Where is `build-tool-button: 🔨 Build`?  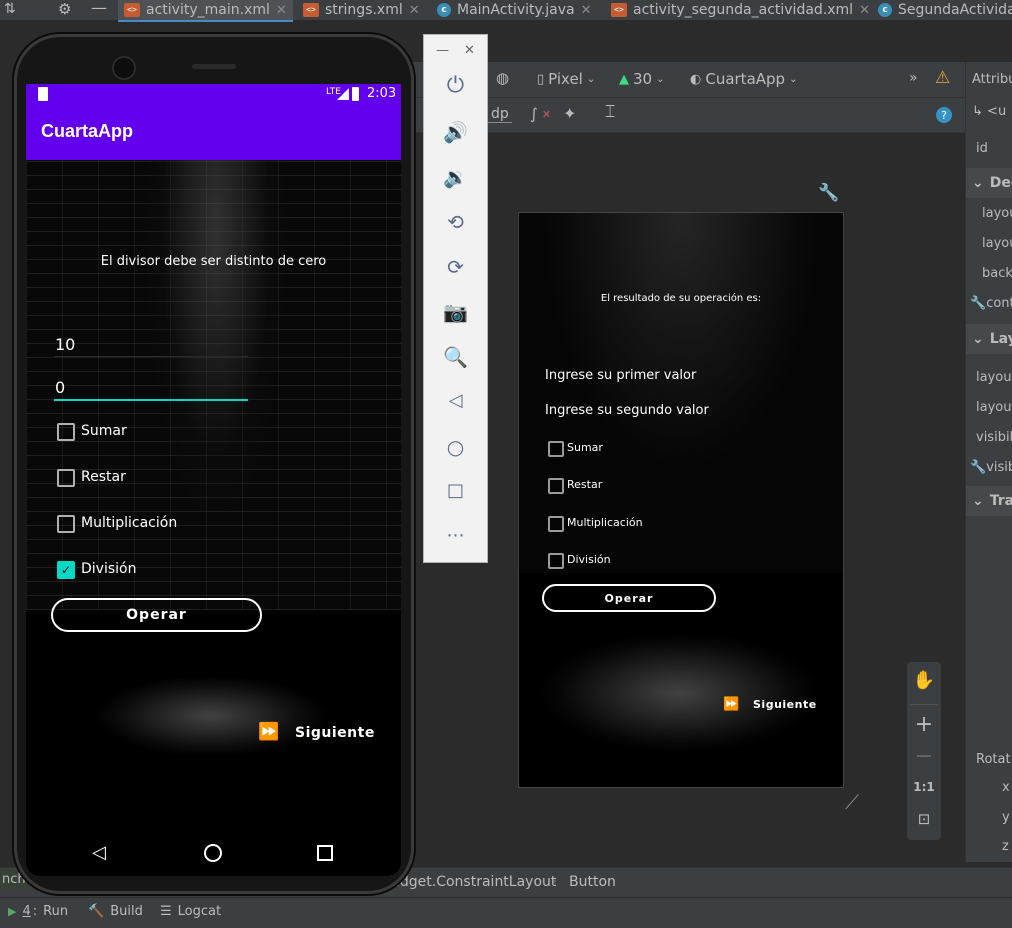 build-tool-button: 🔨 Build is located at coordinates (115, 911).